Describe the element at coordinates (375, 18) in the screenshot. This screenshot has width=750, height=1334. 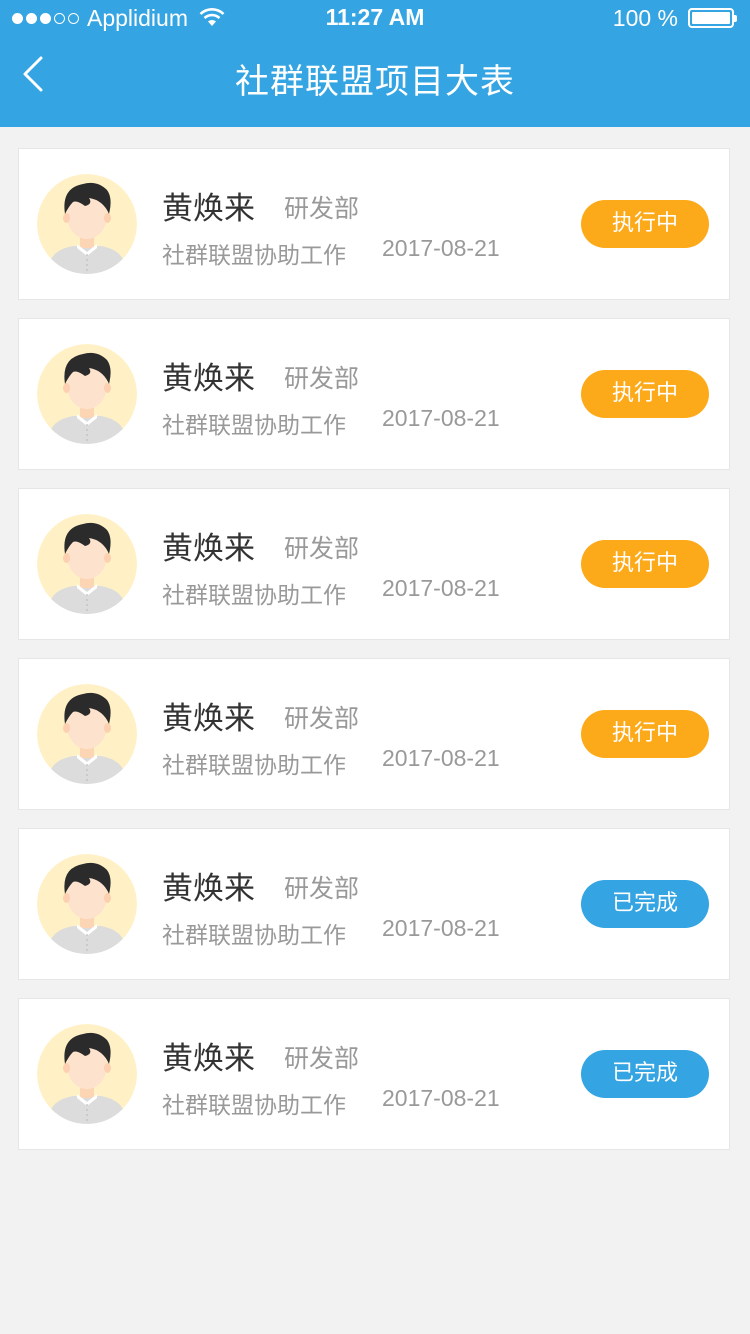
I see `status-bar: Applidium 11:27 AM 100 %` at that location.